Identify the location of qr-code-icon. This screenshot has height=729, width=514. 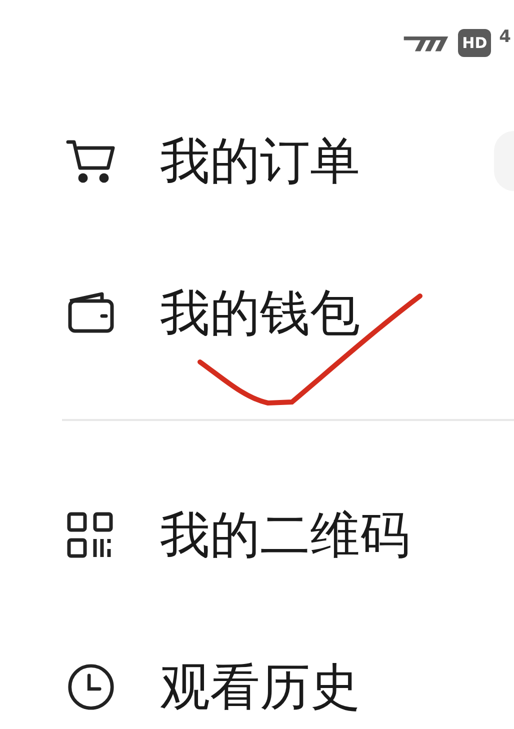
(91, 535).